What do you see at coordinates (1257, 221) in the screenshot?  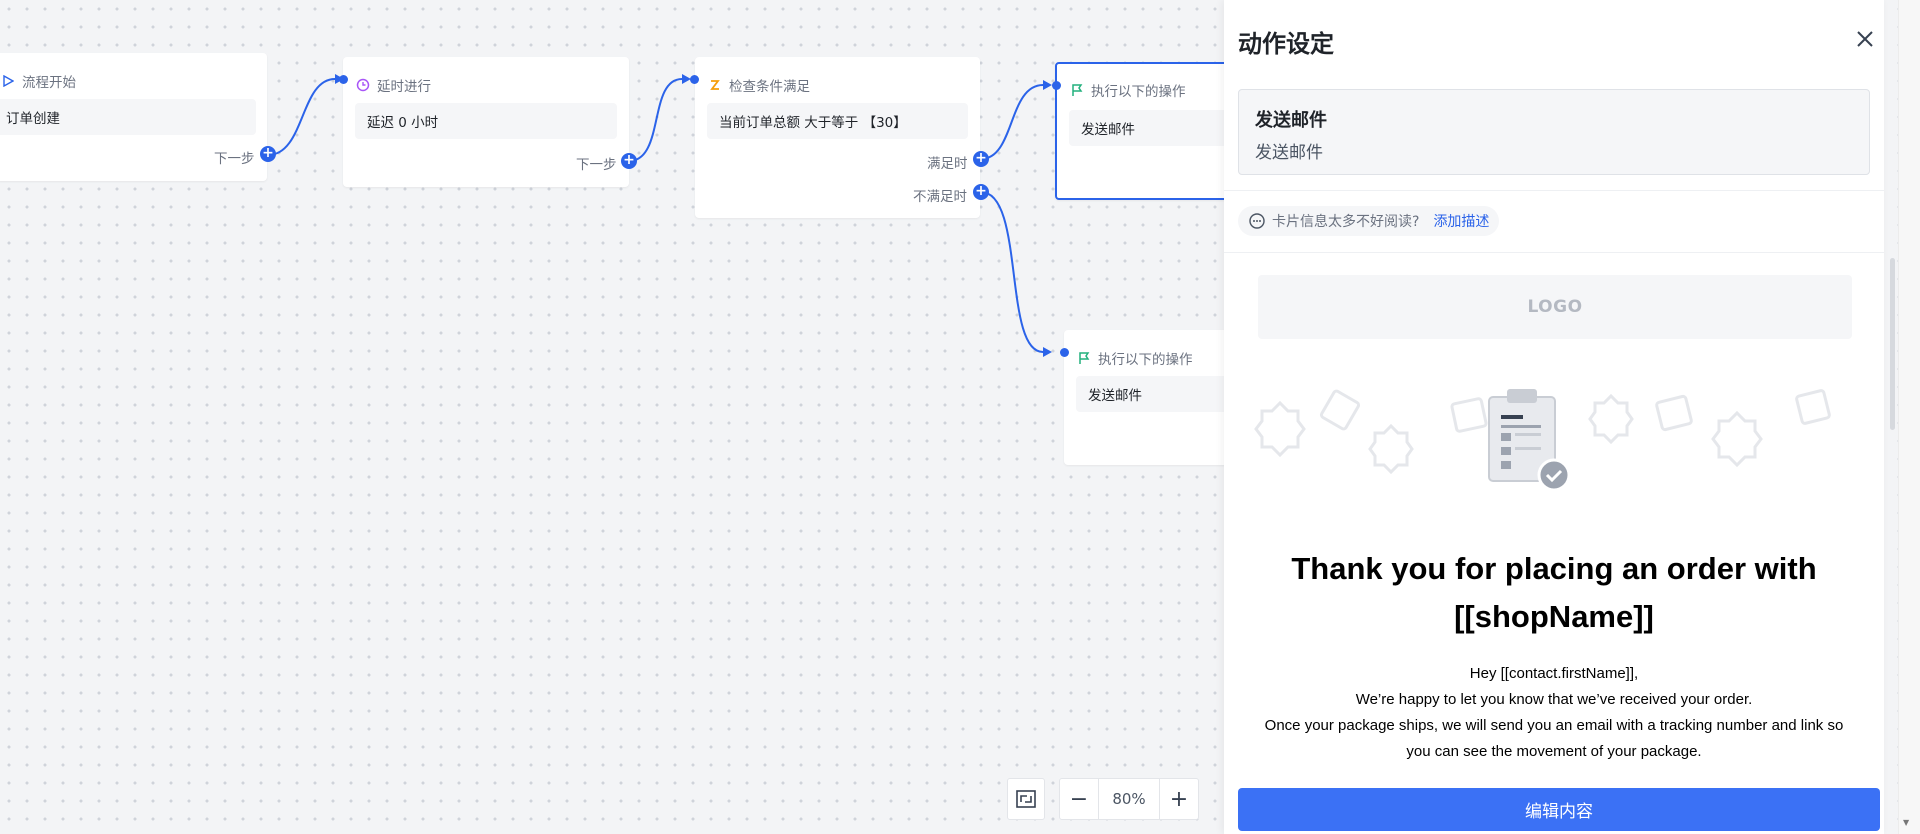 I see `comment-icon` at bounding box center [1257, 221].